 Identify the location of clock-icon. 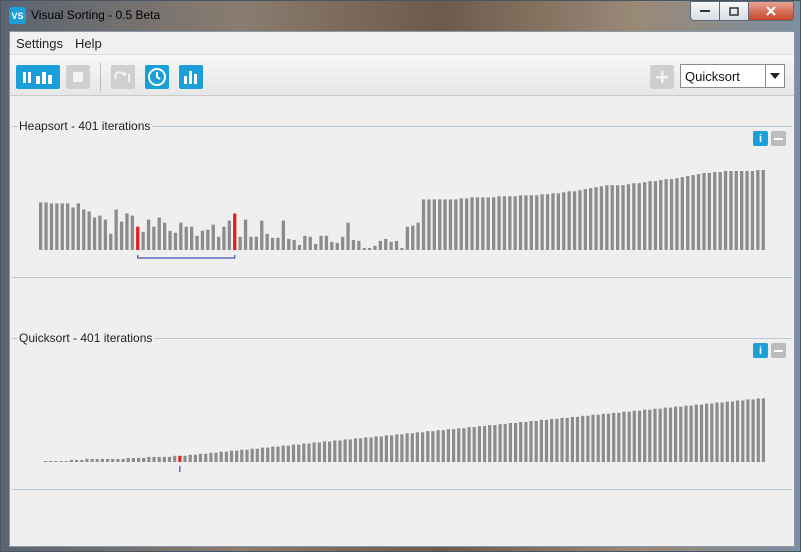
(157, 77).